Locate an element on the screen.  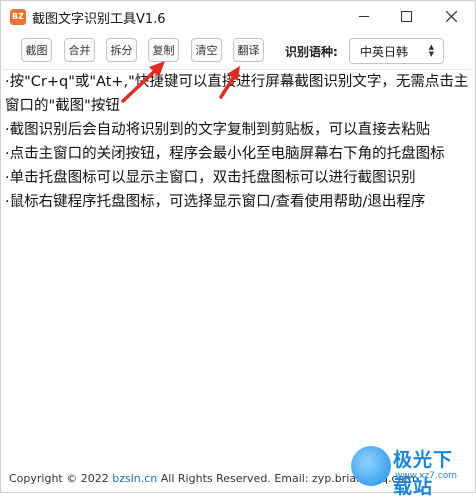
copyright-text: Copyright © 2022 is located at coordinates (59, 478).